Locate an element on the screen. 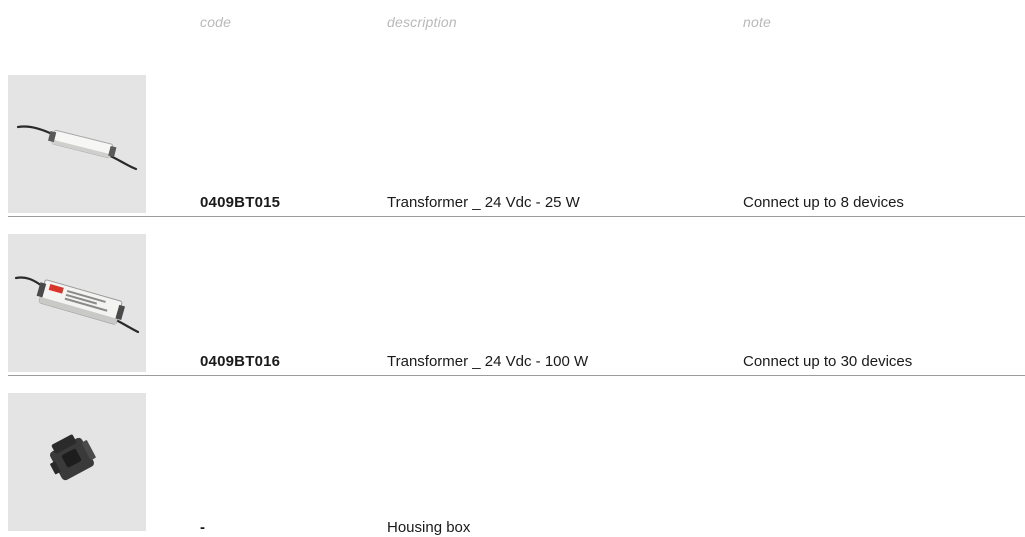  product-code: 0409BT015 is located at coordinates (240, 202).